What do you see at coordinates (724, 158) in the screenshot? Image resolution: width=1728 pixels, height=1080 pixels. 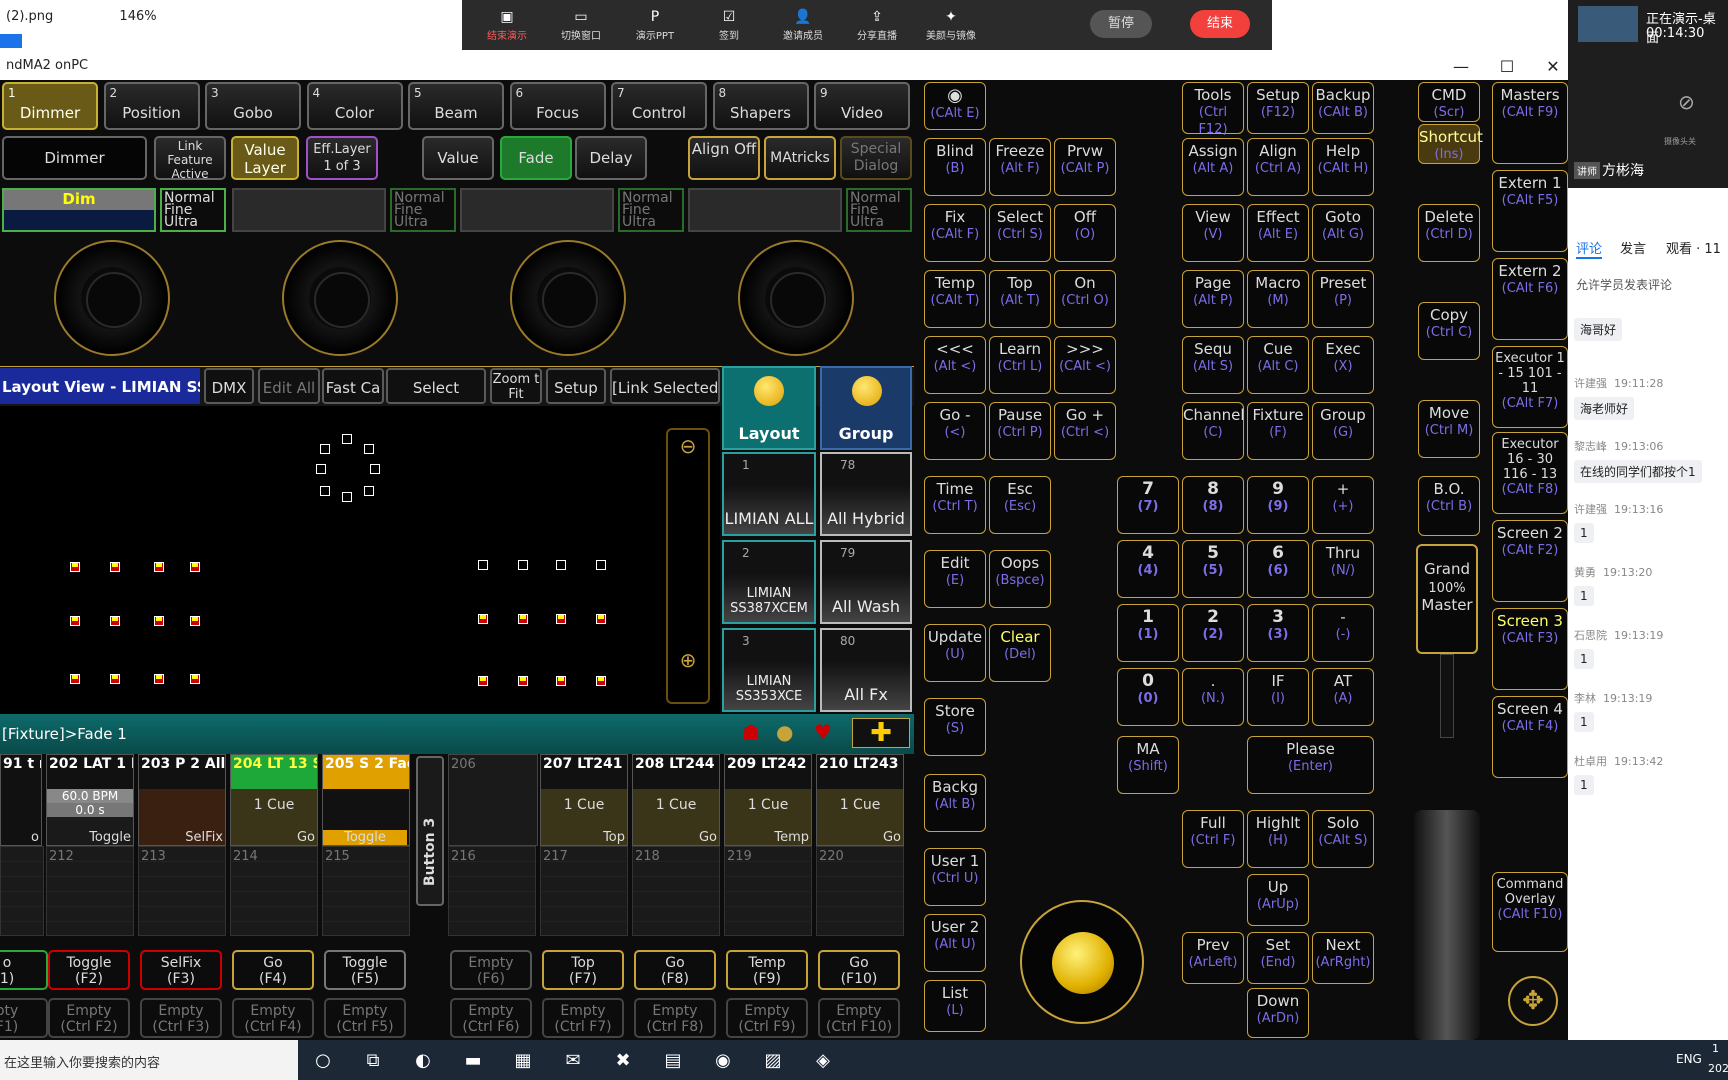 I see `align-off-button: Align Off` at bounding box center [724, 158].